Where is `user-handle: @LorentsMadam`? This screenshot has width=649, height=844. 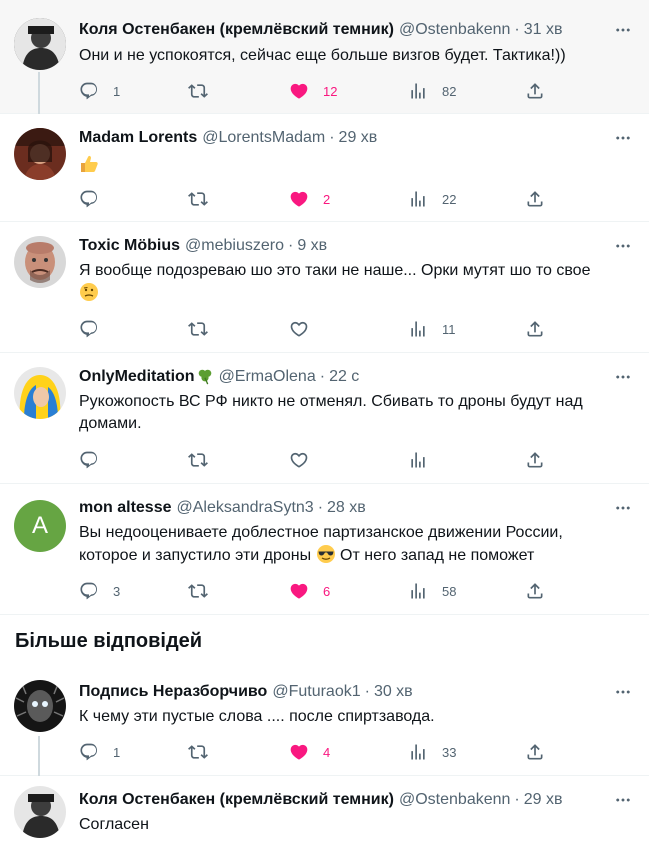 user-handle: @LorentsMadam is located at coordinates (263, 138).